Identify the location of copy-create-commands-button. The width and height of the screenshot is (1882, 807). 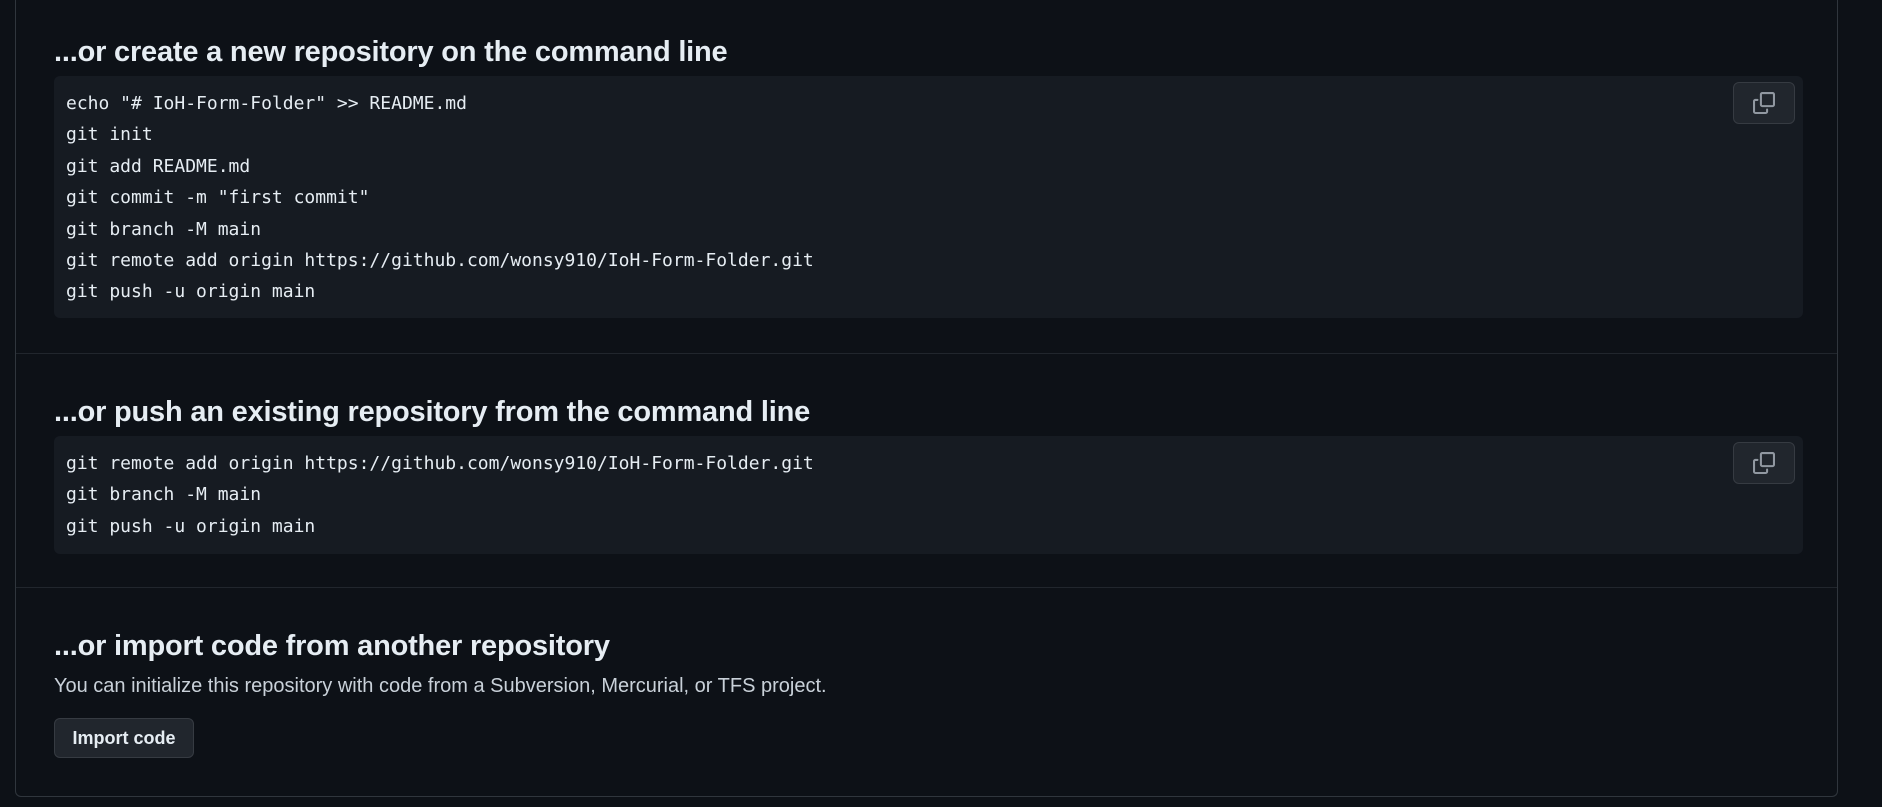
(1764, 103).